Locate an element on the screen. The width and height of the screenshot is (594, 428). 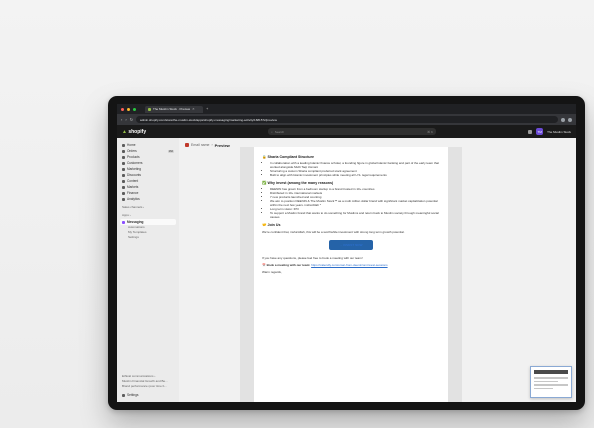
sidebar-item-label: Customers is located at coordinates (135, 163).